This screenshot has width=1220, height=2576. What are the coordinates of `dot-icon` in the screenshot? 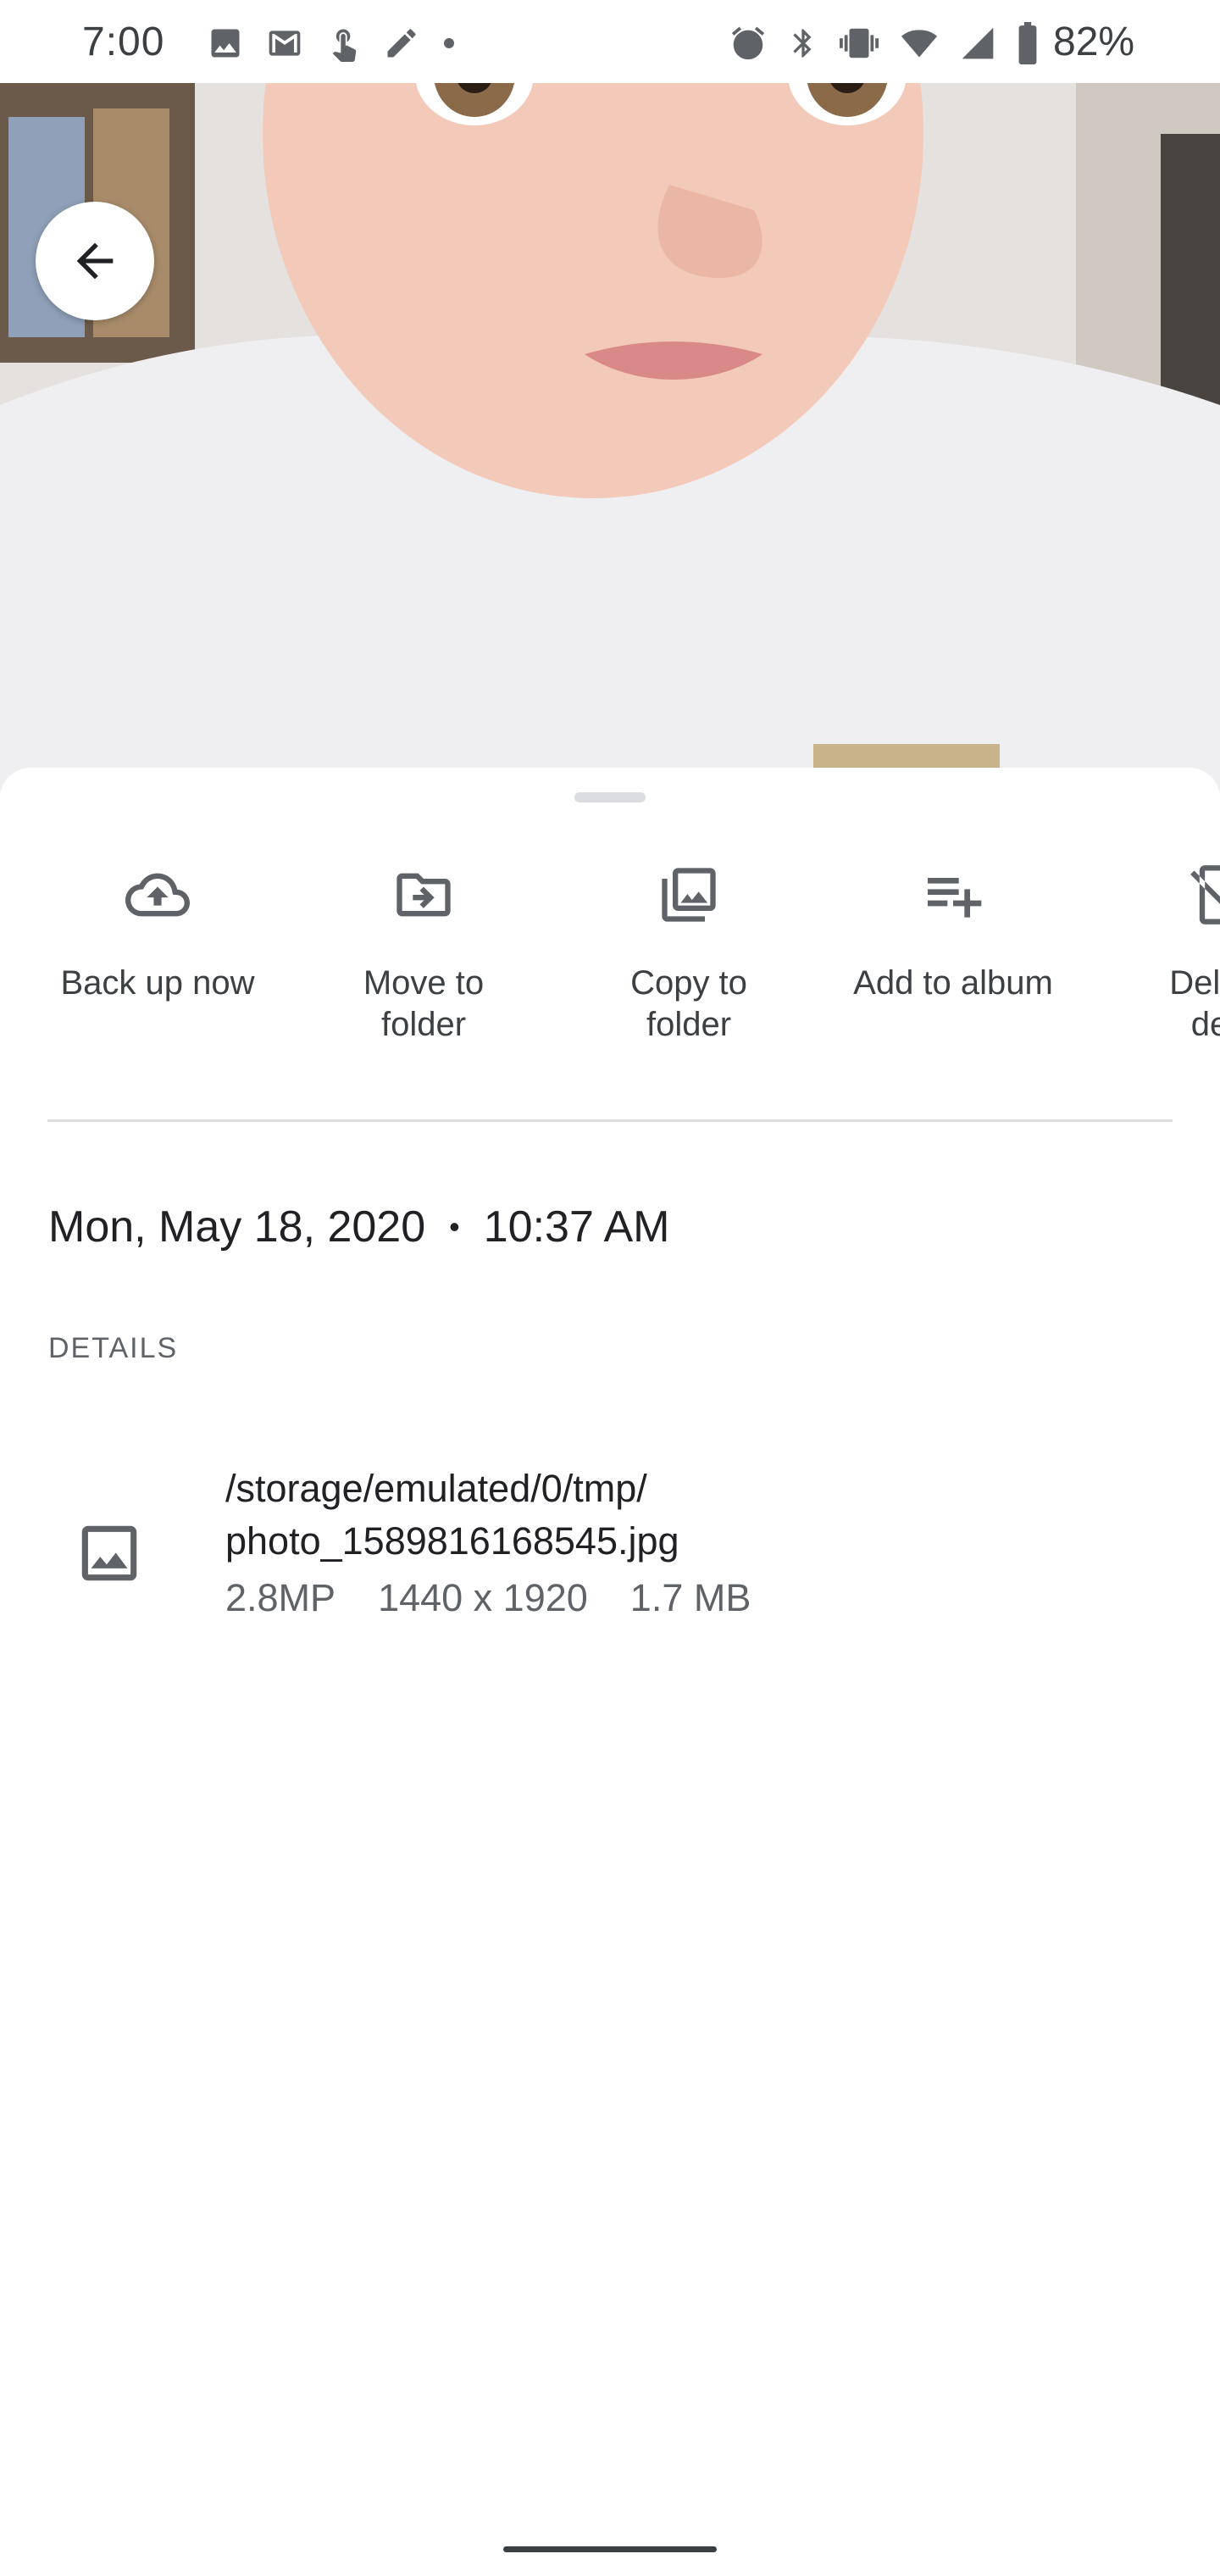 It's located at (449, 43).